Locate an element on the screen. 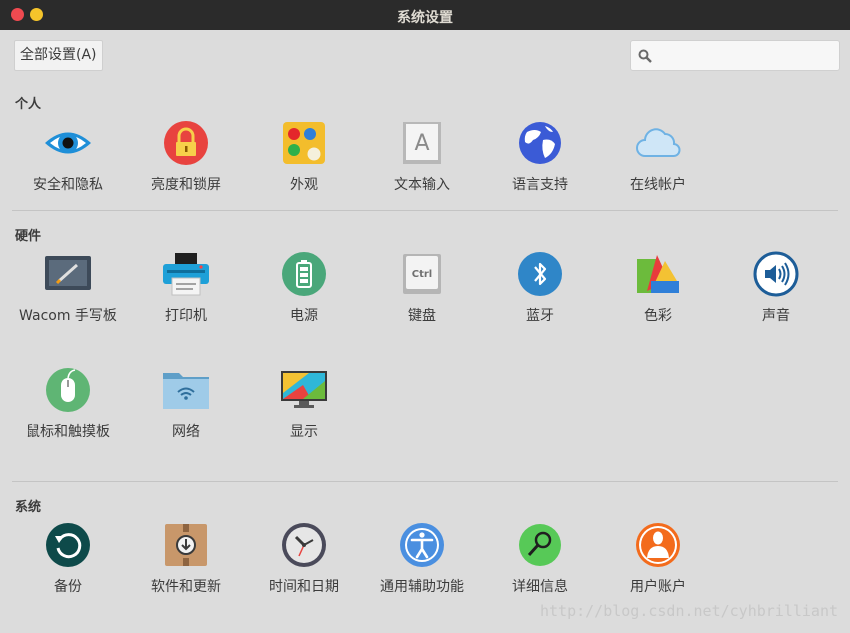 This screenshot has width=850, height=633. item-printers: 打印机 is located at coordinates (186, 289).